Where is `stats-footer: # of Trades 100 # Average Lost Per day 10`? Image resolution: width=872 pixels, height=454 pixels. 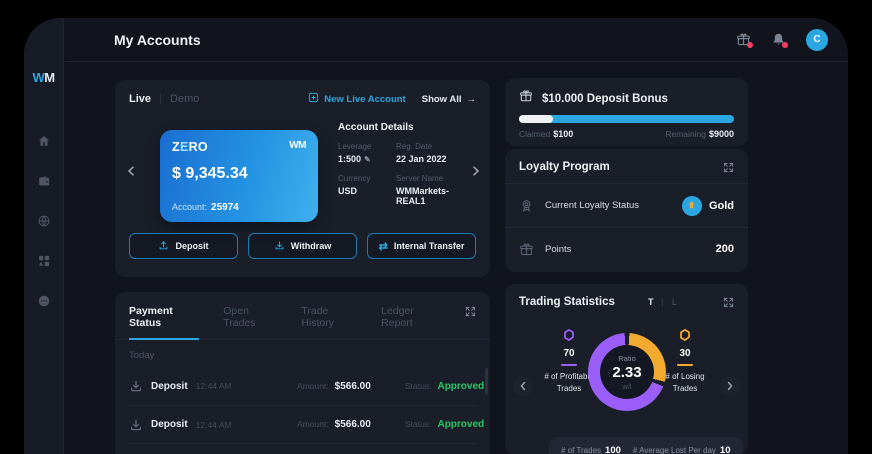 stats-footer: # of Trades 100 # Average Lost Per day 10 is located at coordinates (646, 445).